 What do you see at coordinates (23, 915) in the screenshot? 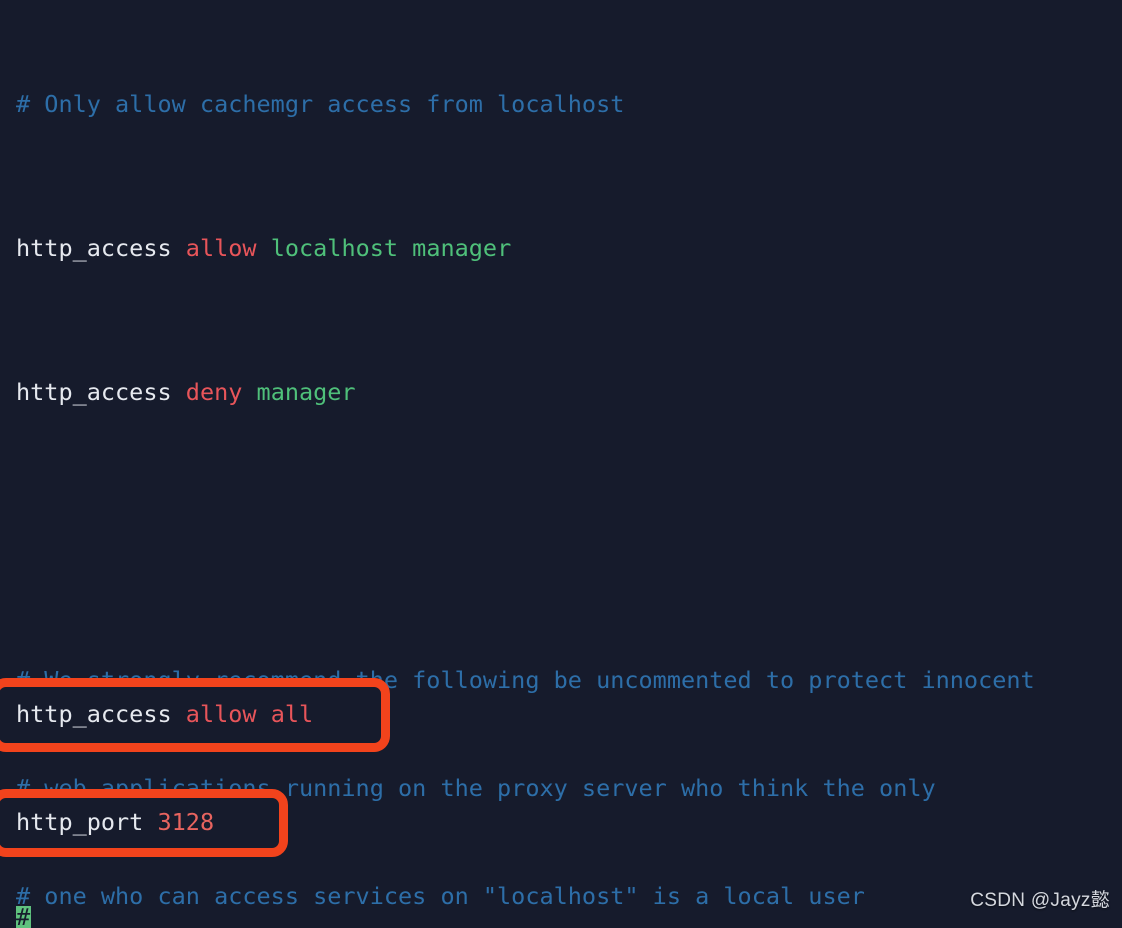
I see `cursor-character: #` at bounding box center [23, 915].